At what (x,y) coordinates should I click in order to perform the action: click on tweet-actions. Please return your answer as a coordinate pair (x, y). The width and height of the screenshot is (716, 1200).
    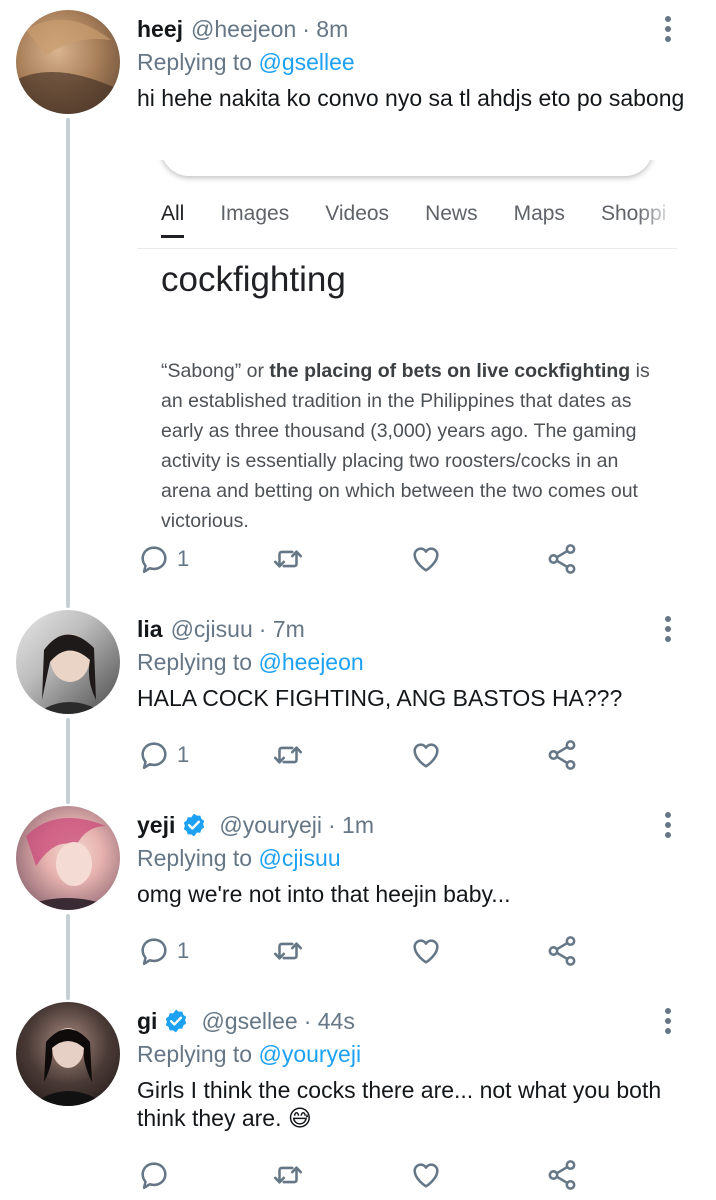
    Looking at the image, I should click on (362, 1175).